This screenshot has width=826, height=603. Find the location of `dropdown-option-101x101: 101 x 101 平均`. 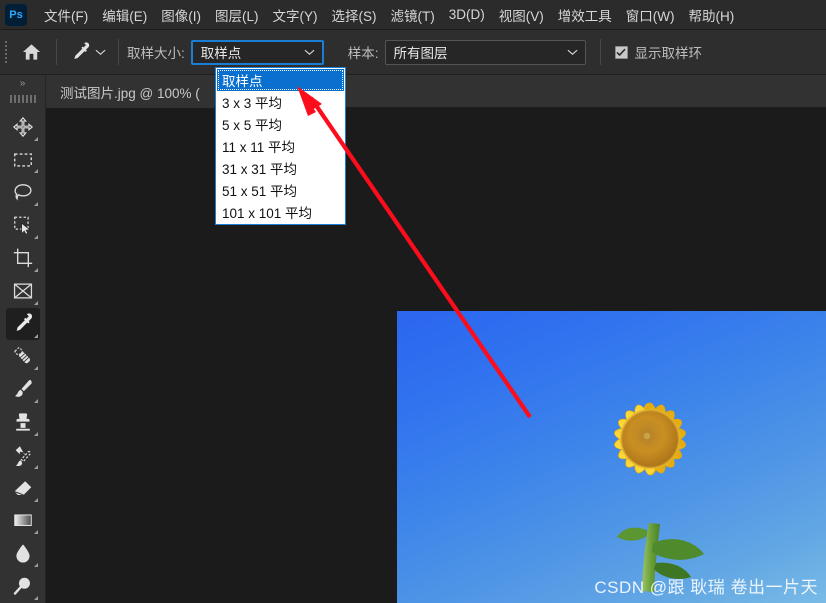

dropdown-option-101x101: 101 x 101 平均 is located at coordinates (280, 212).